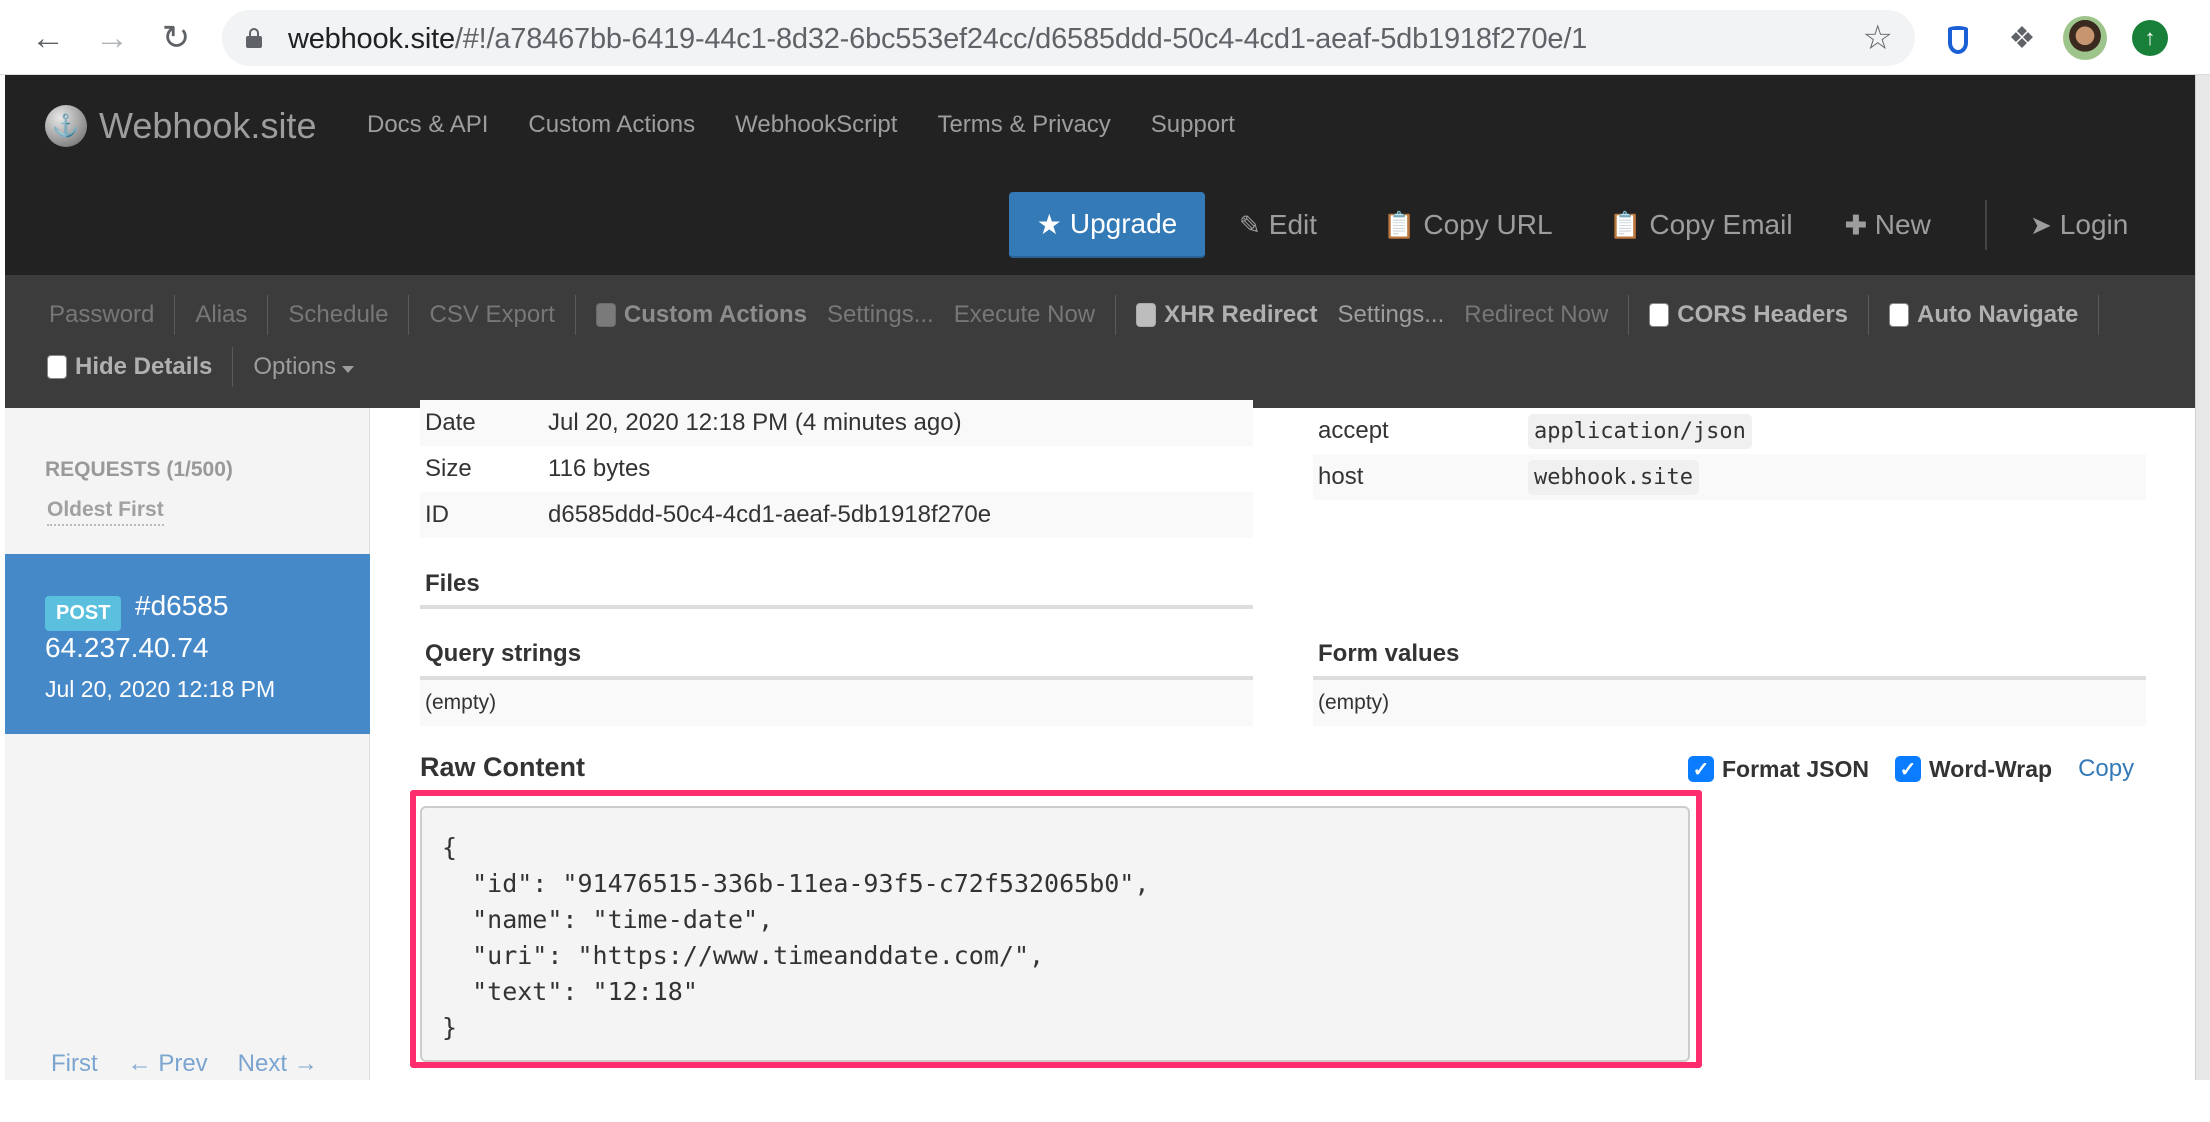  What do you see at coordinates (1123, 223) in the screenshot?
I see `upgrade-label: Upgrade` at bounding box center [1123, 223].